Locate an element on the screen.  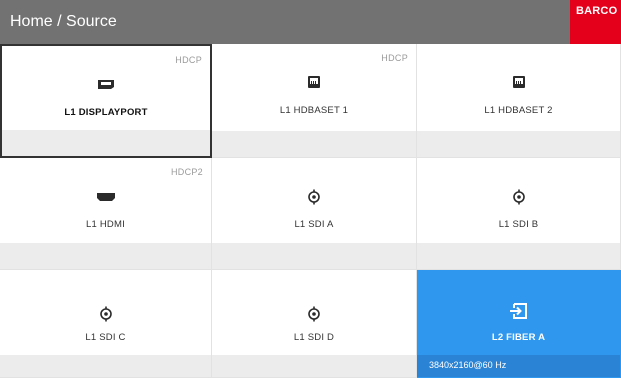
source-label: L1 HDBASET 2 is located at coordinates (518, 110).